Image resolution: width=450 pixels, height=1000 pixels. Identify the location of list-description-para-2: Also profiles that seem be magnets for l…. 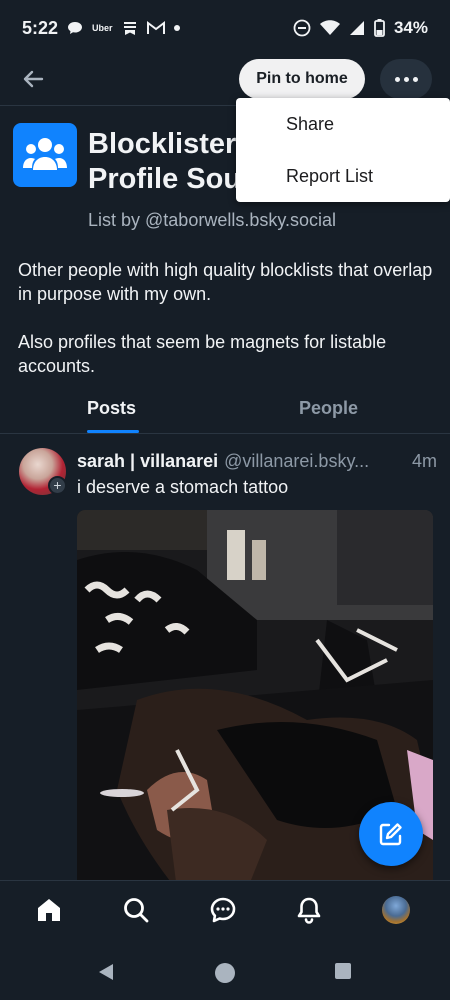
(202, 354).